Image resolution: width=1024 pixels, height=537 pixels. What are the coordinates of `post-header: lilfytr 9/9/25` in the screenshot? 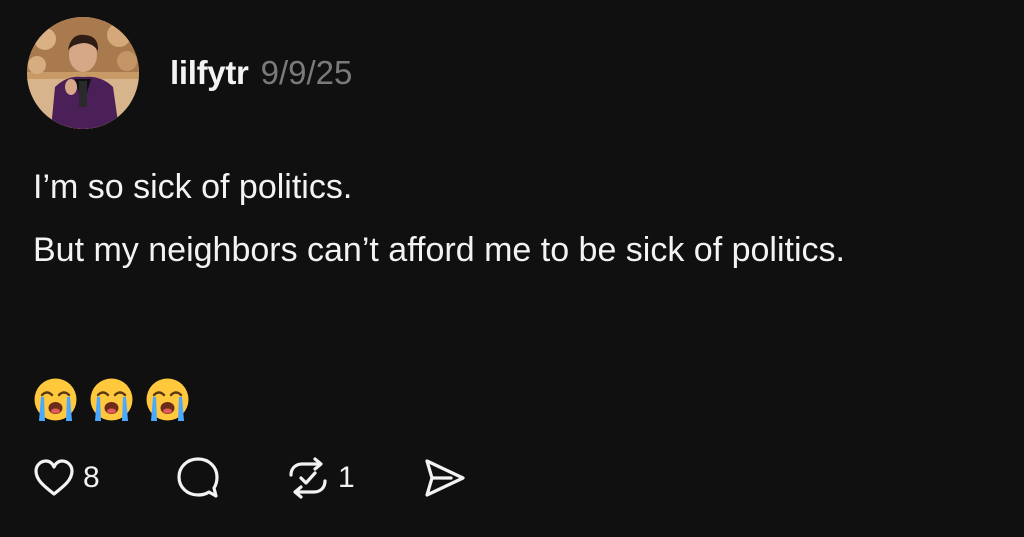 It's located at (261, 73).